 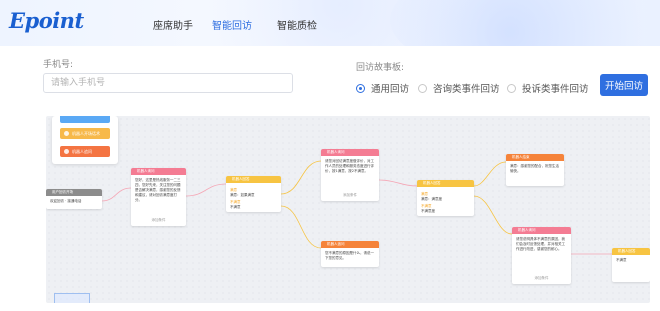 What do you see at coordinates (85, 119) in the screenshot?
I see `palette-item-hidden` at bounding box center [85, 119].